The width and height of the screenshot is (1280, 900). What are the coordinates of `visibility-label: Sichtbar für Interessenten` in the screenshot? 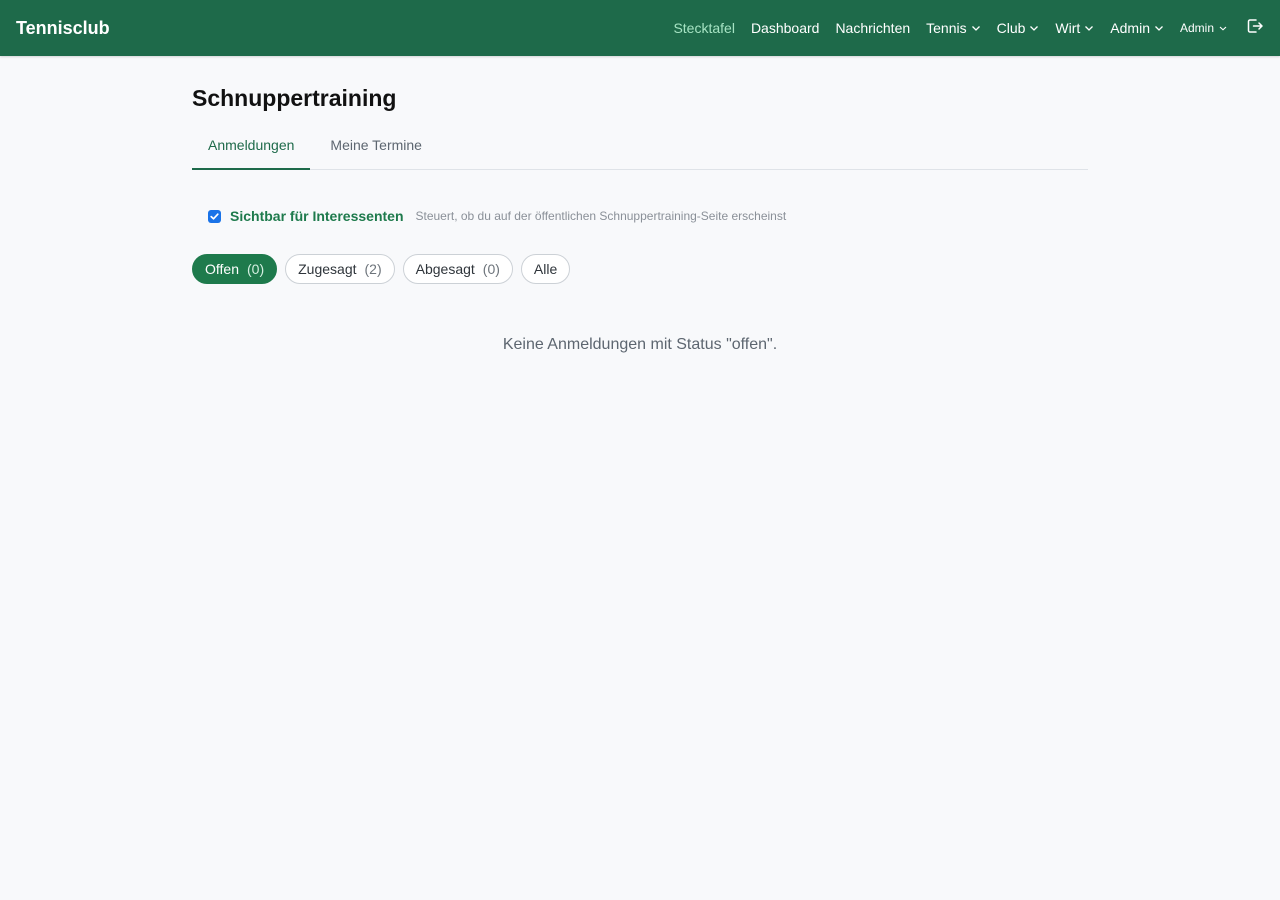 It's located at (317, 216).